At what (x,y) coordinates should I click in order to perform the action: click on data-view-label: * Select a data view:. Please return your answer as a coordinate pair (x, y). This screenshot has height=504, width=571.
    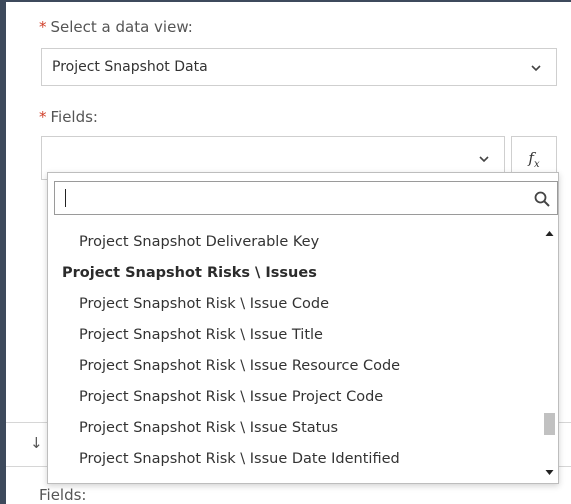
    Looking at the image, I should click on (116, 27).